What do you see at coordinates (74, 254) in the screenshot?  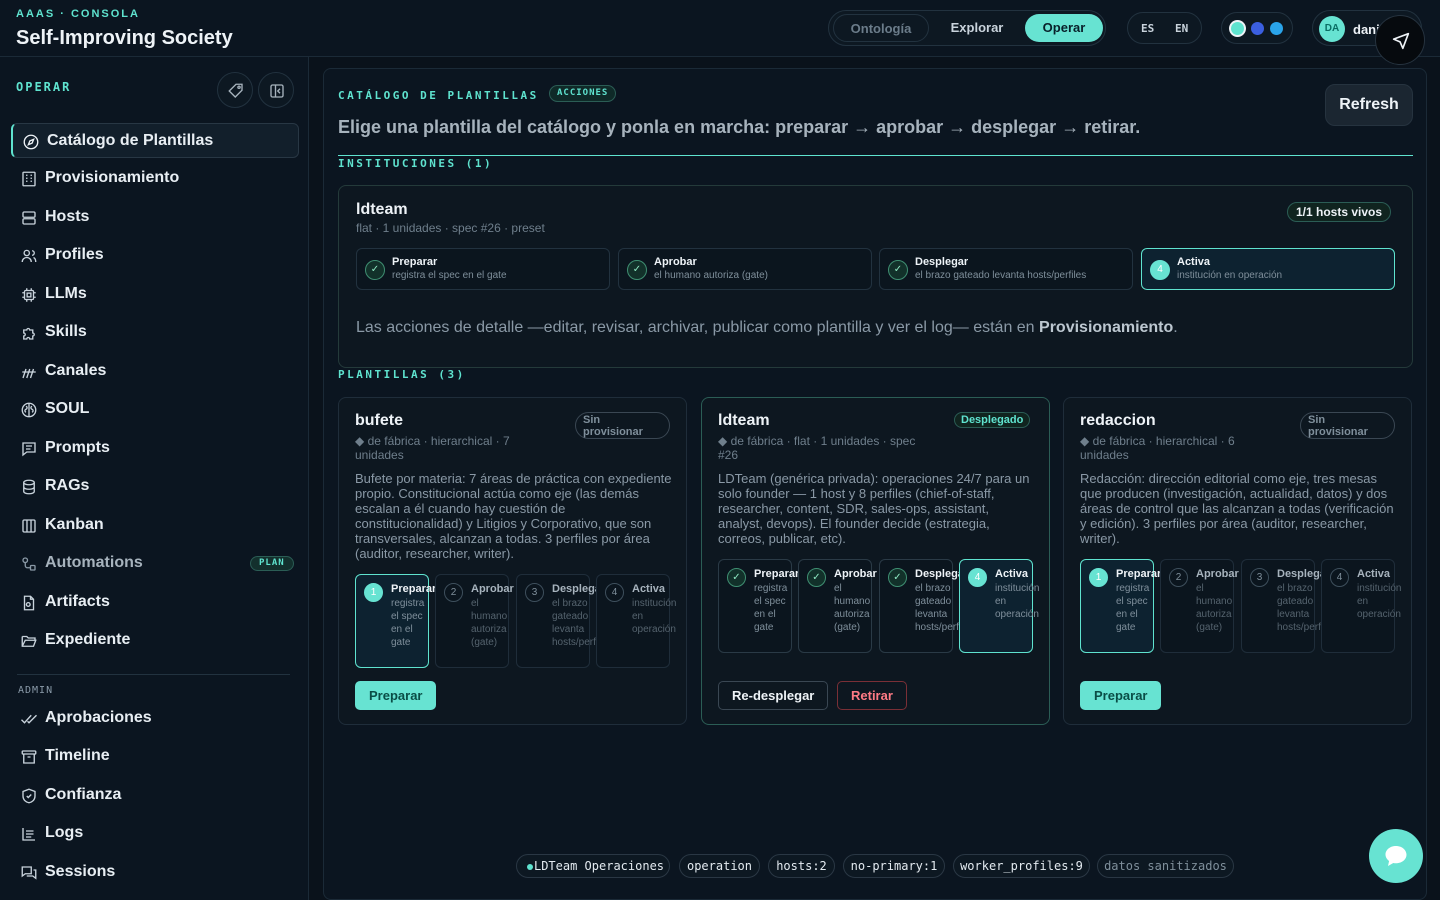 I see `sidebar-item-label: Profiles` at bounding box center [74, 254].